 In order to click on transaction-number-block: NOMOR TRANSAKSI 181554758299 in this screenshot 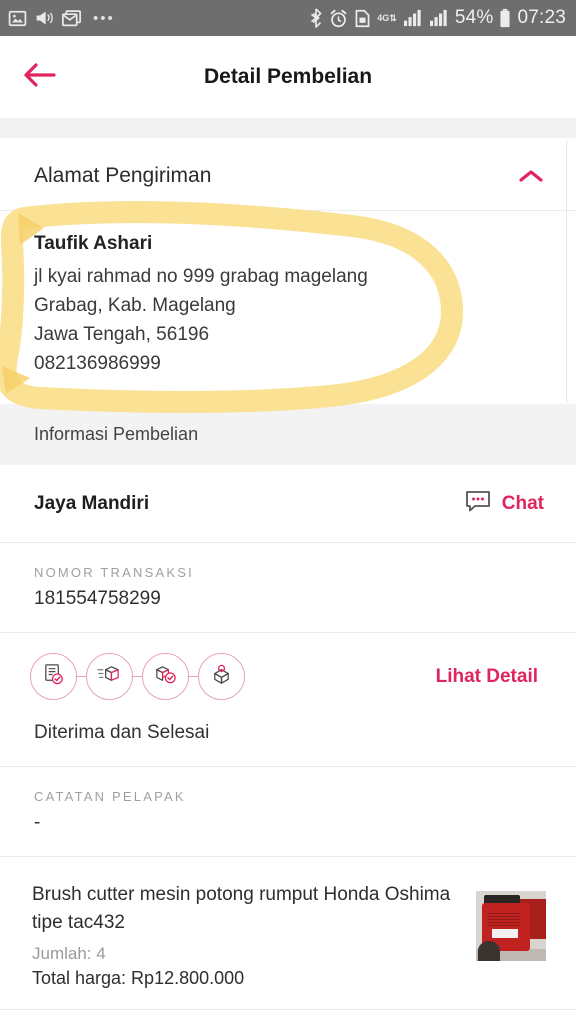, I will do `click(288, 587)`.